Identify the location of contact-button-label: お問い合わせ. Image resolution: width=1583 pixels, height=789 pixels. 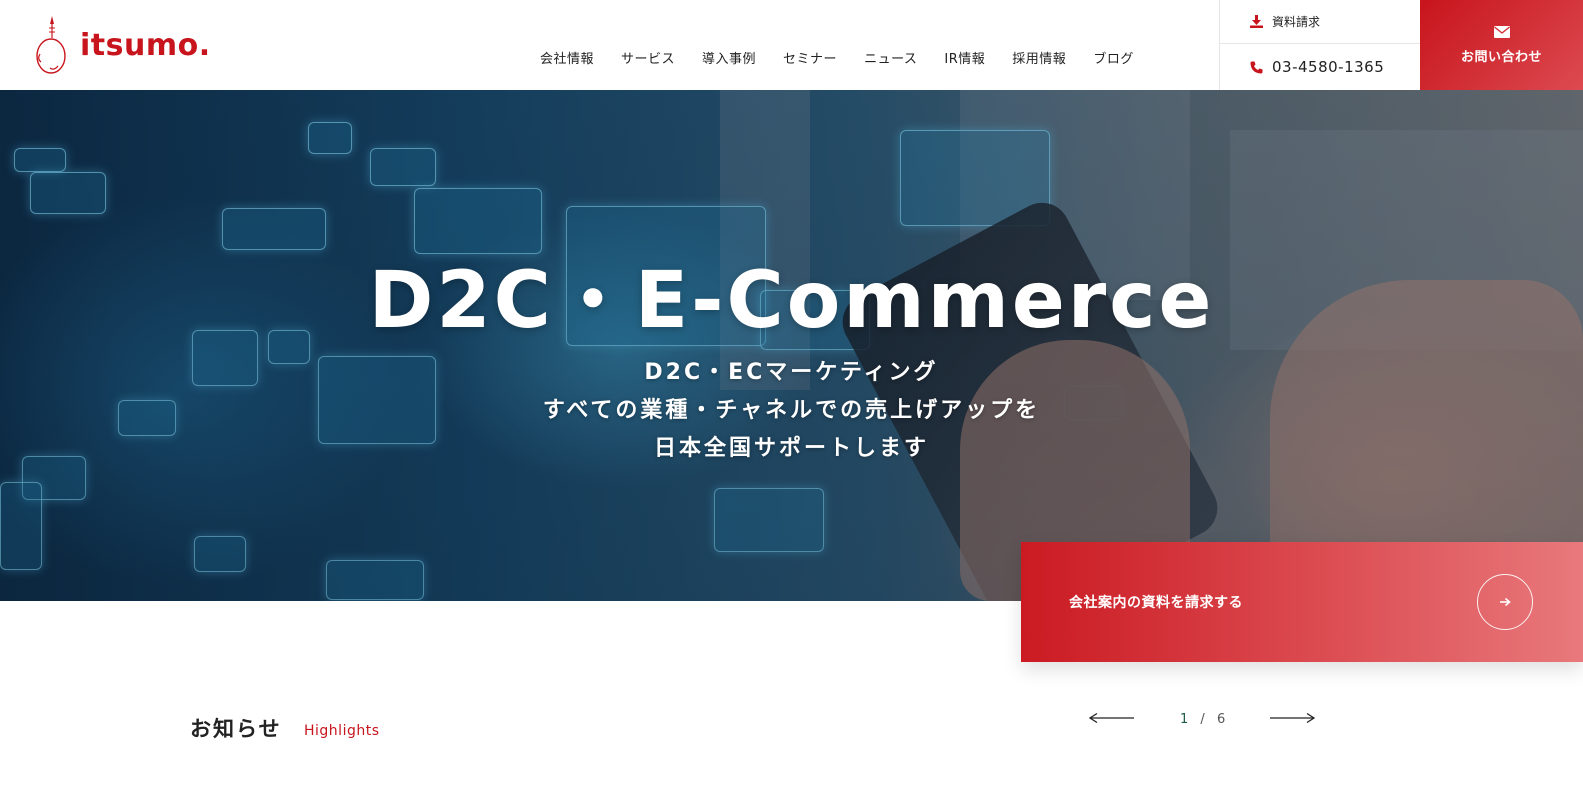
(1501, 57).